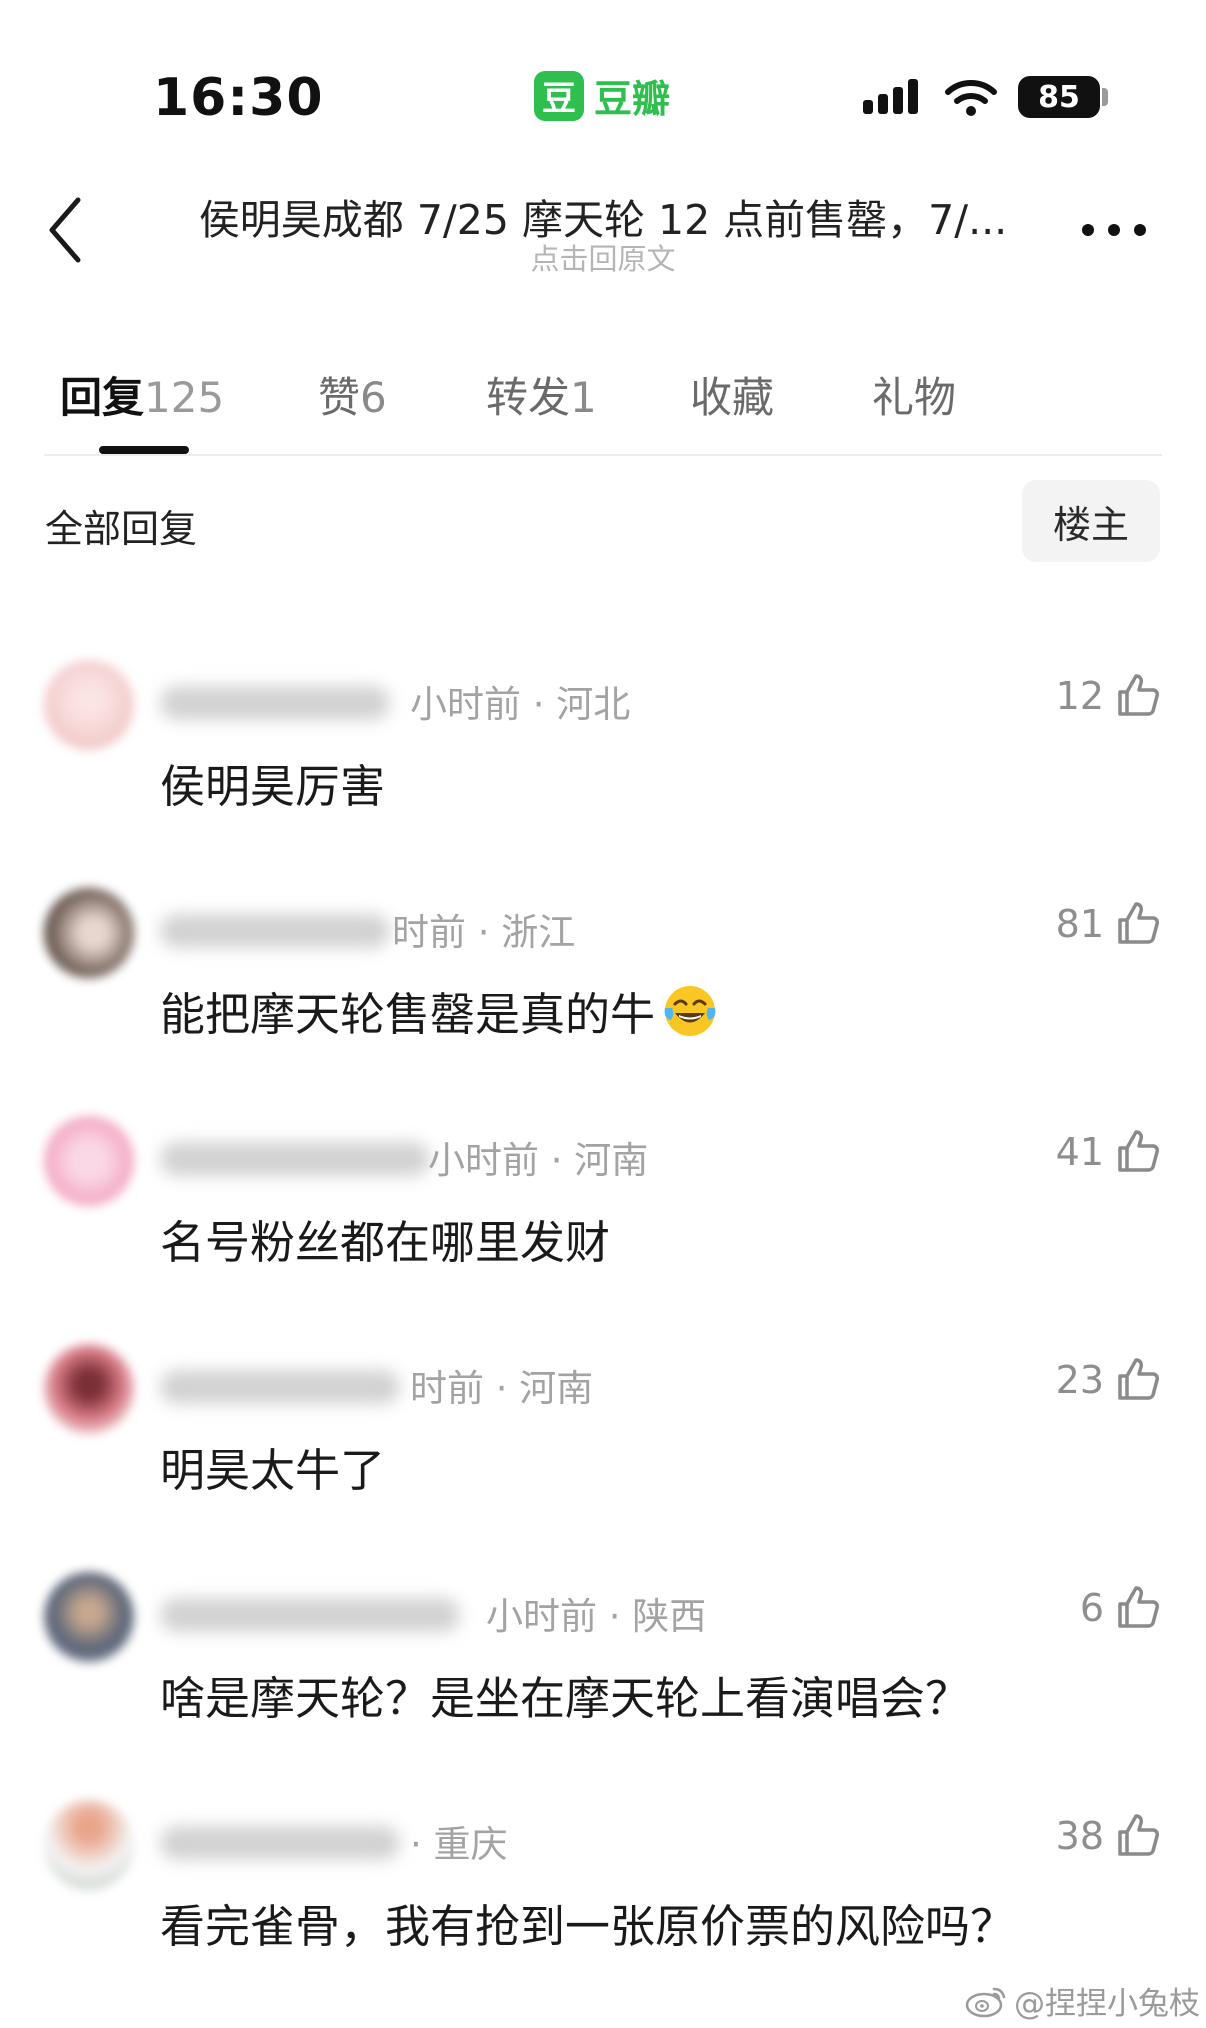  Describe the element at coordinates (1109, 696) in the screenshot. I see `like-button: 12` at that location.